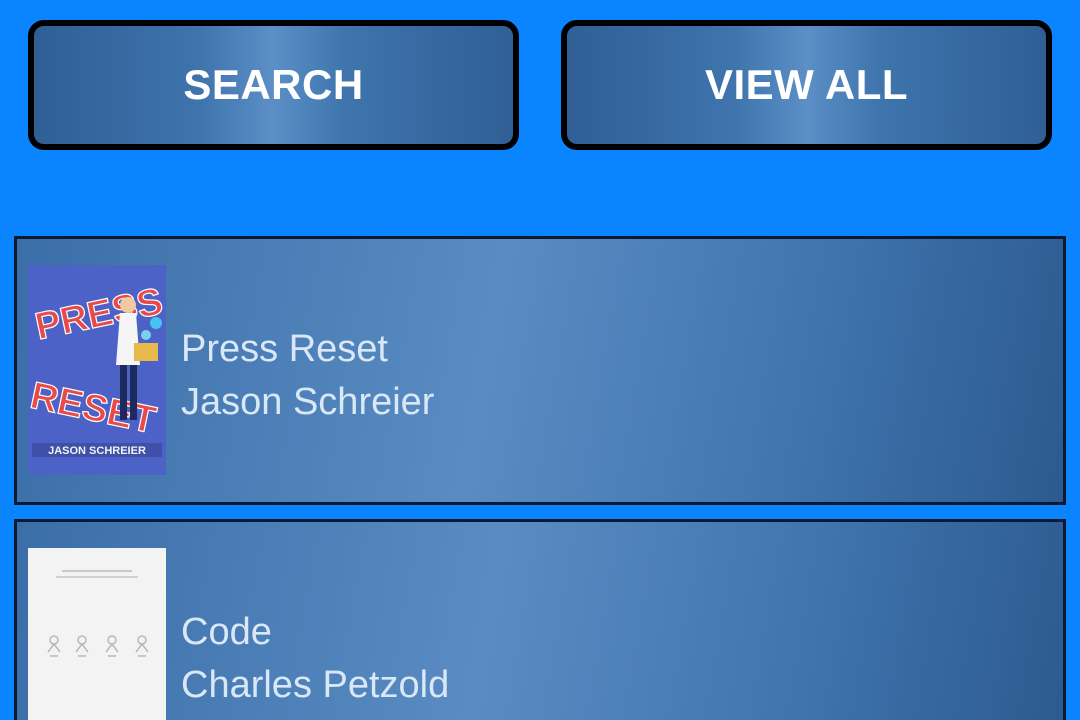 The height and width of the screenshot is (720, 1080). Describe the element at coordinates (315, 659) in the screenshot. I see `book-info: Code Charles Petzold` at that location.